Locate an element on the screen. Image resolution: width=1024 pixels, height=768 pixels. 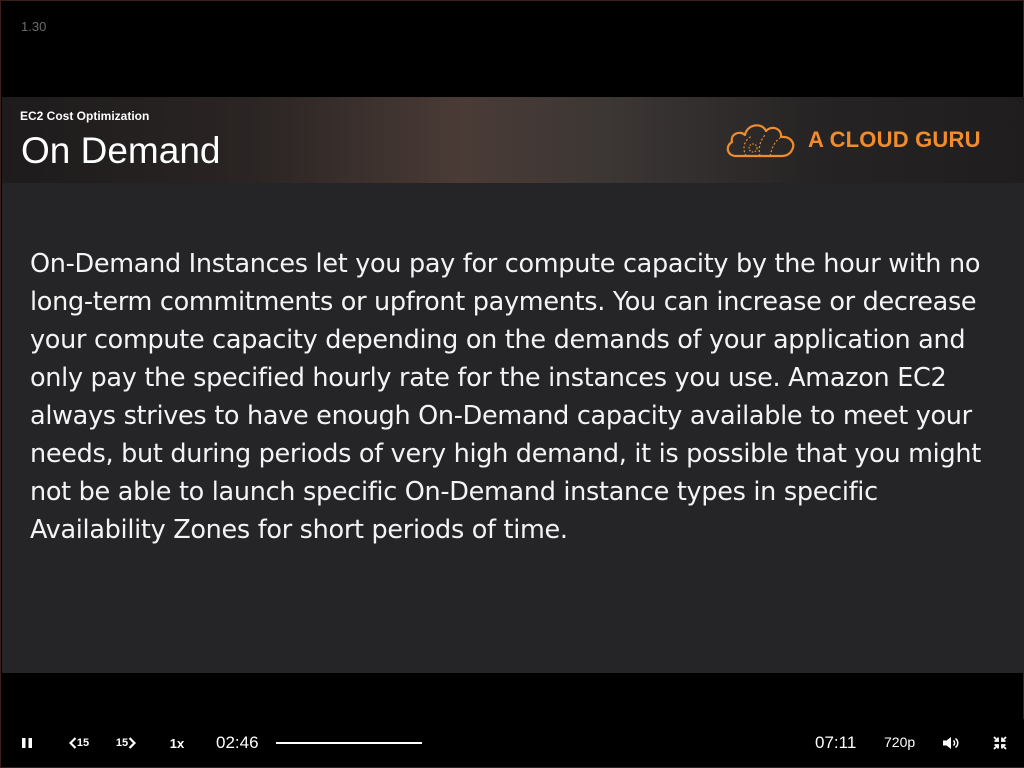
volume-icon is located at coordinates (951, 743).